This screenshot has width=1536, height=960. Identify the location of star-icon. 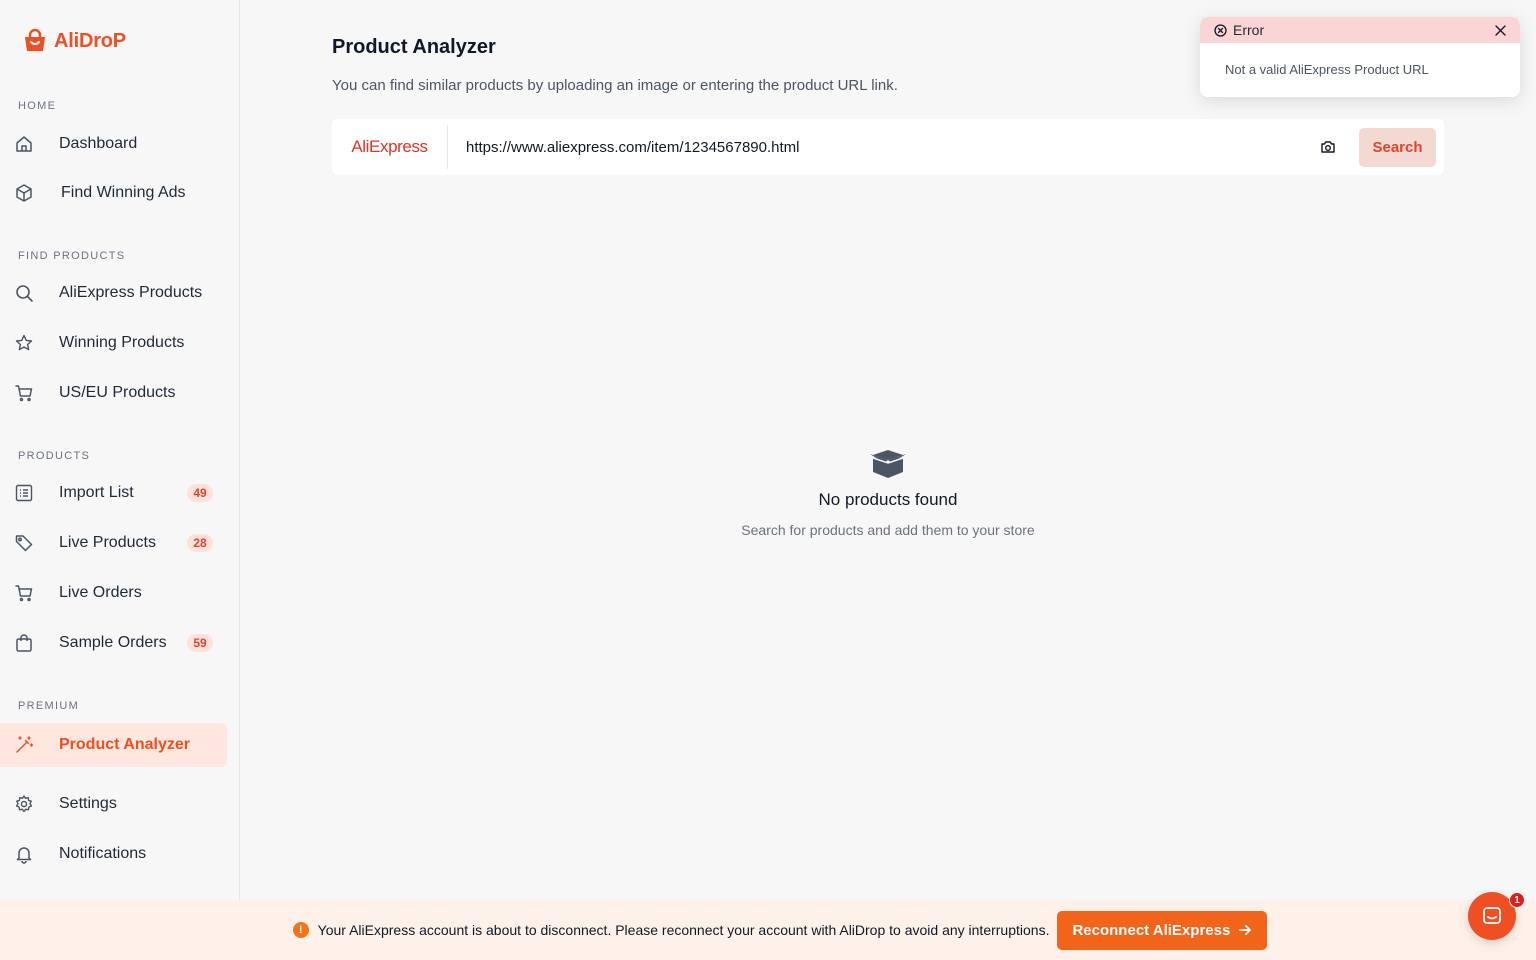
(24, 343).